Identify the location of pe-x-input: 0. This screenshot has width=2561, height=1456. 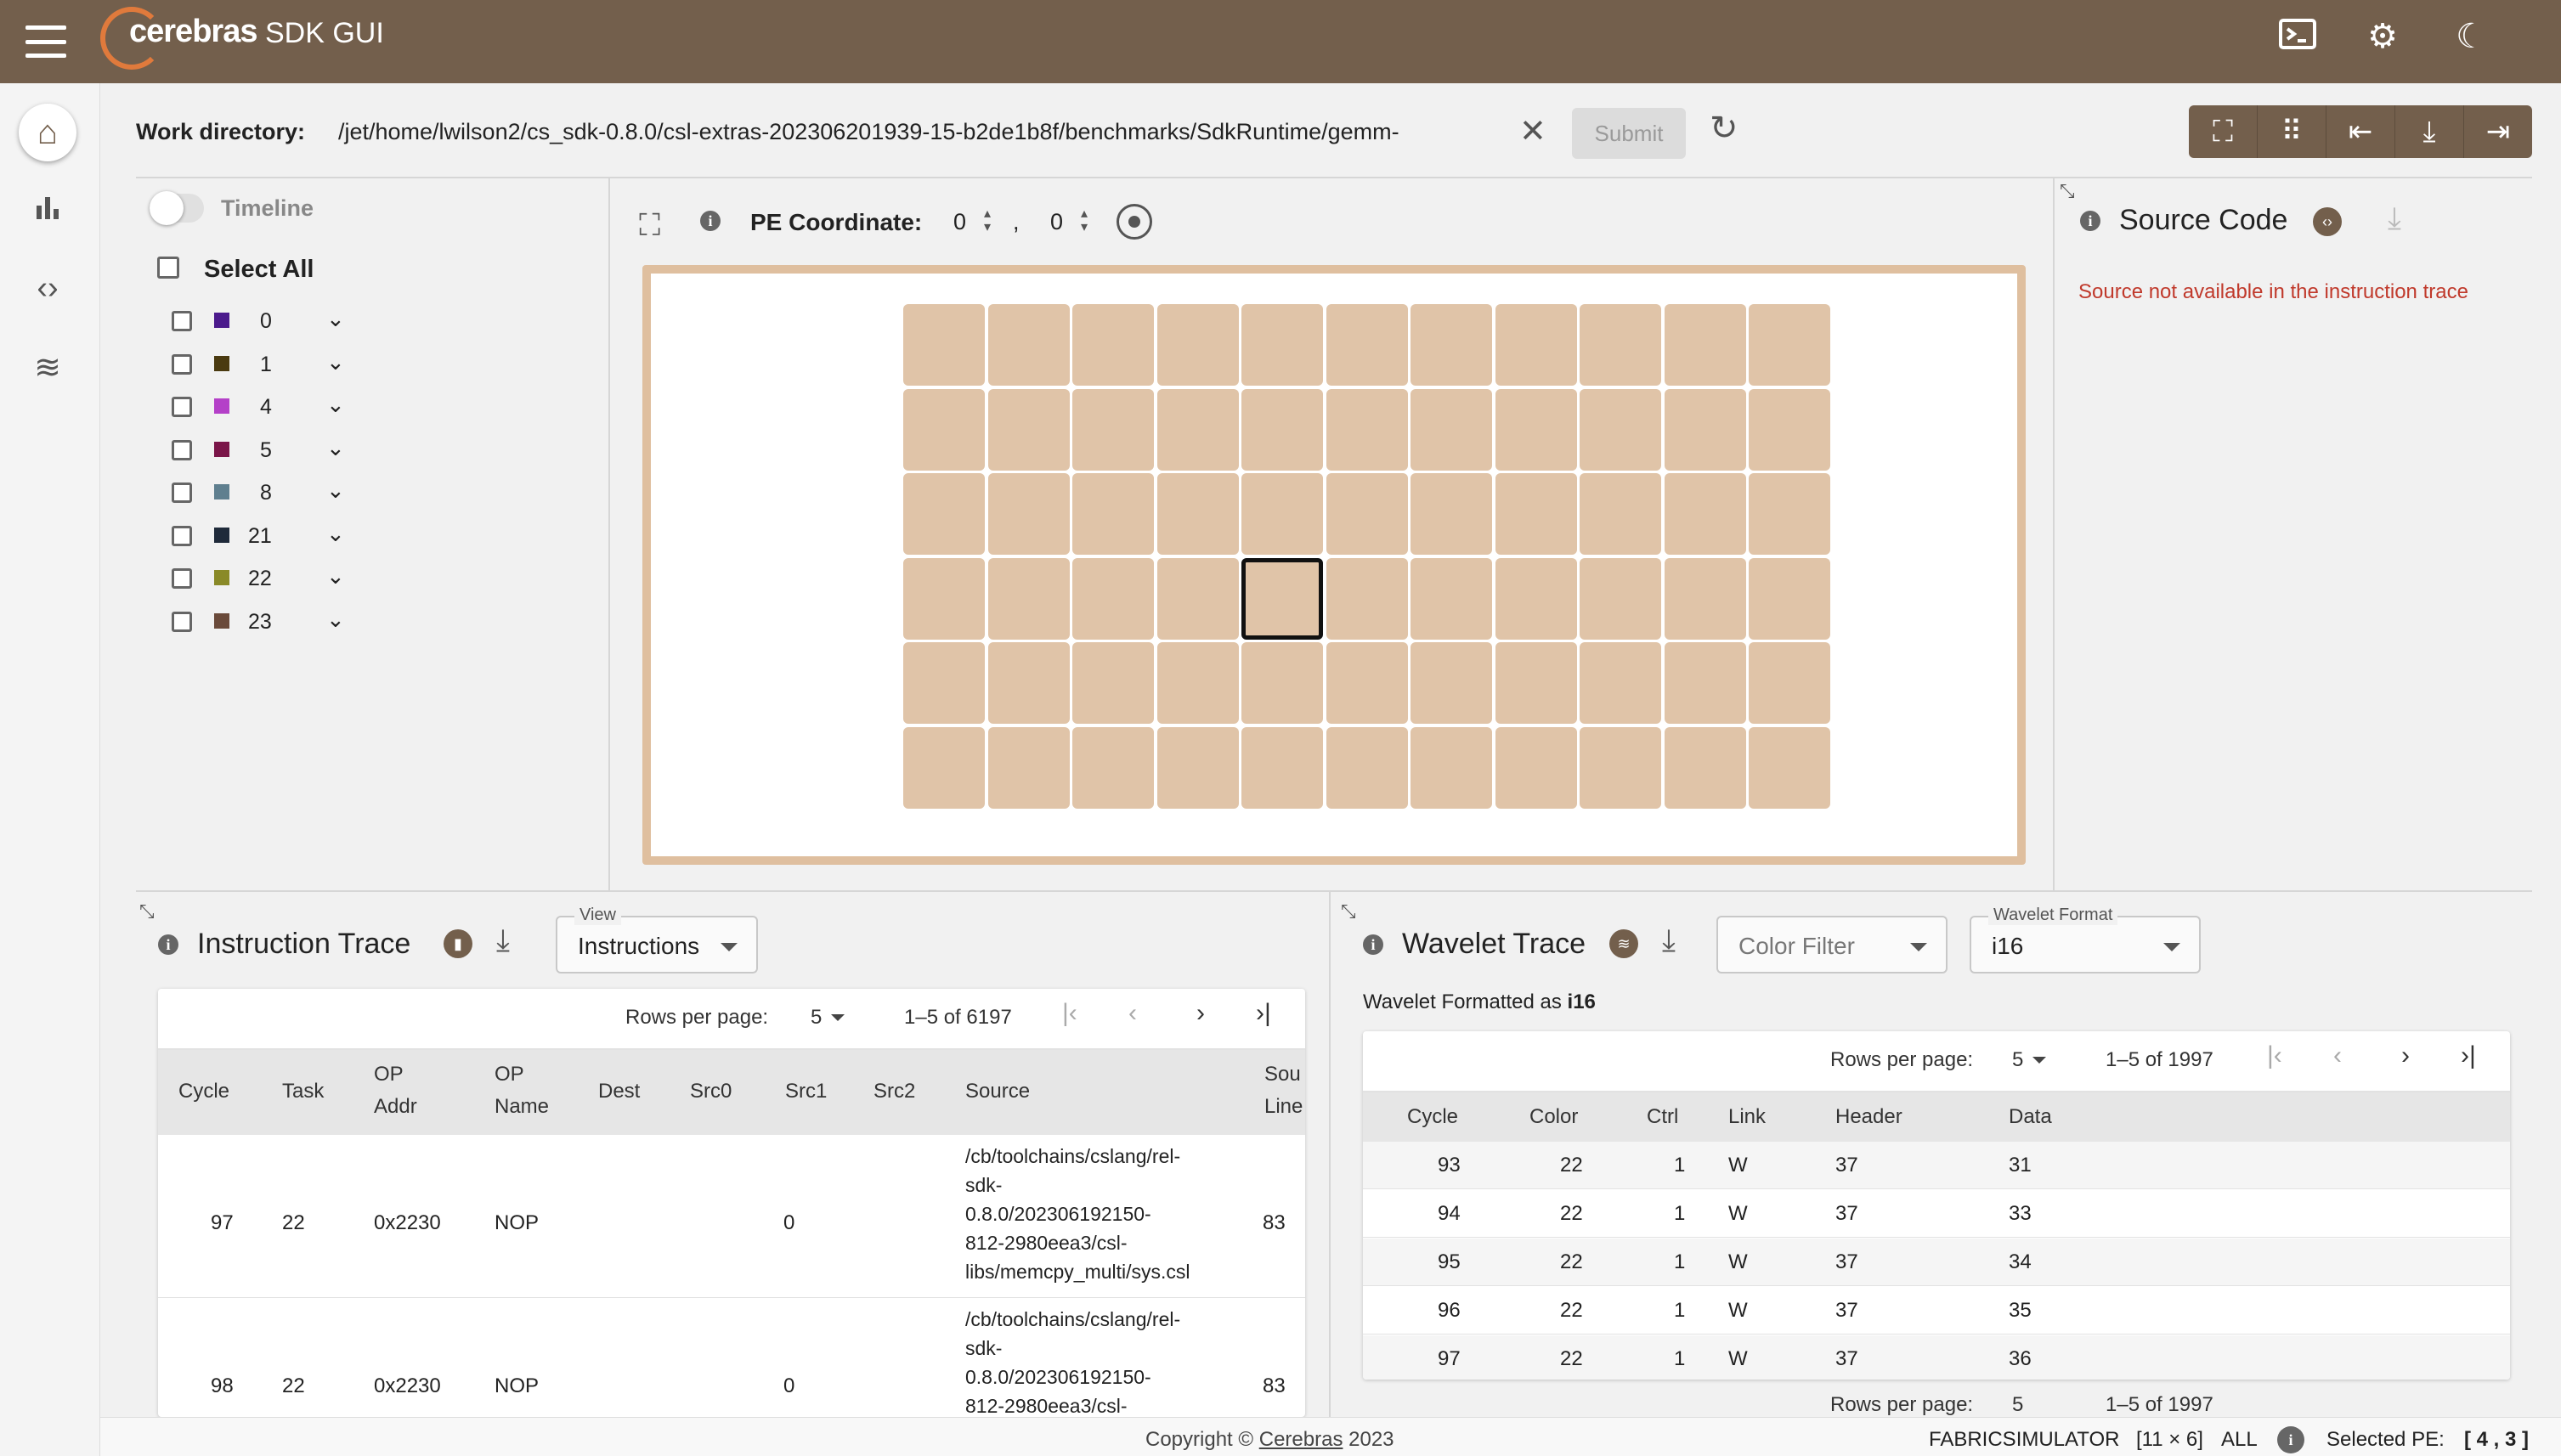
(959, 222).